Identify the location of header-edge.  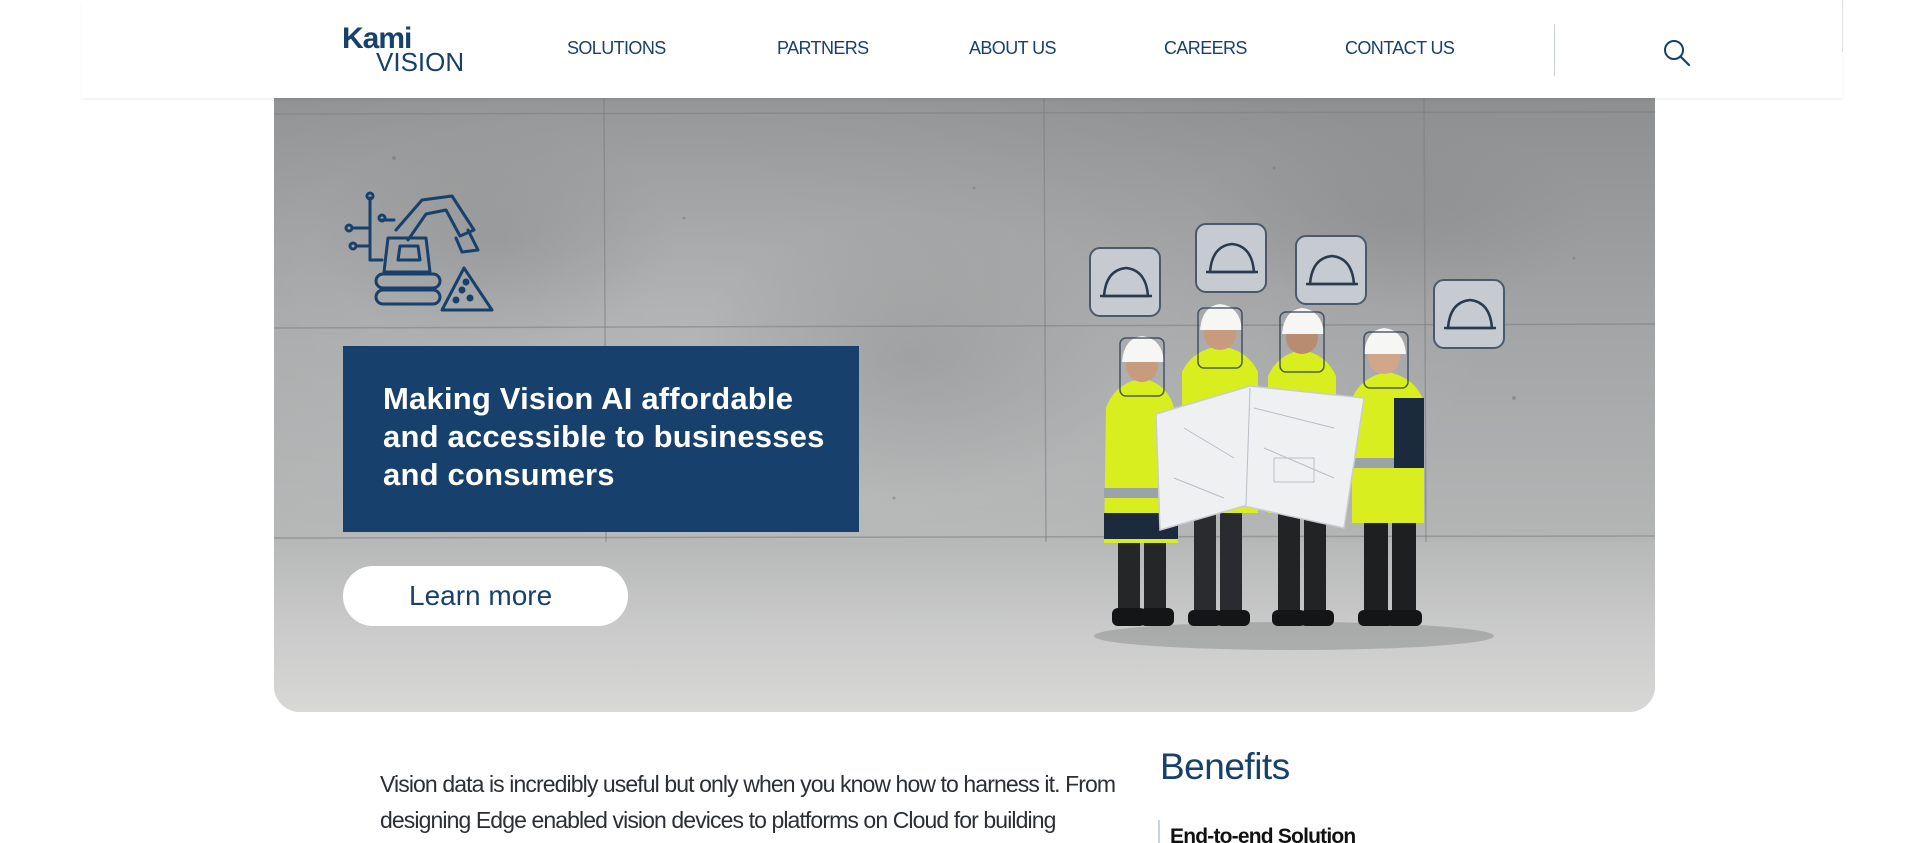
(1842, 26).